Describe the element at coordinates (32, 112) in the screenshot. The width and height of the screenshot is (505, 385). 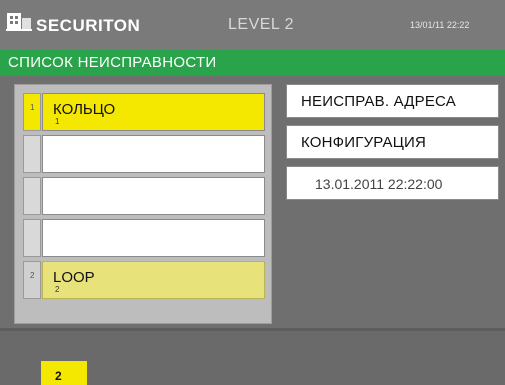
I see `list-item-number: 1` at that location.